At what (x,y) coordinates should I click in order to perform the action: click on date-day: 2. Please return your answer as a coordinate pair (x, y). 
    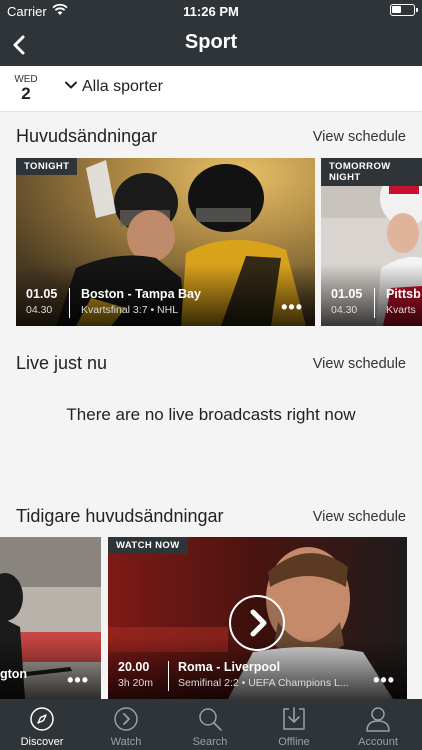
    Looking at the image, I should click on (26, 94).